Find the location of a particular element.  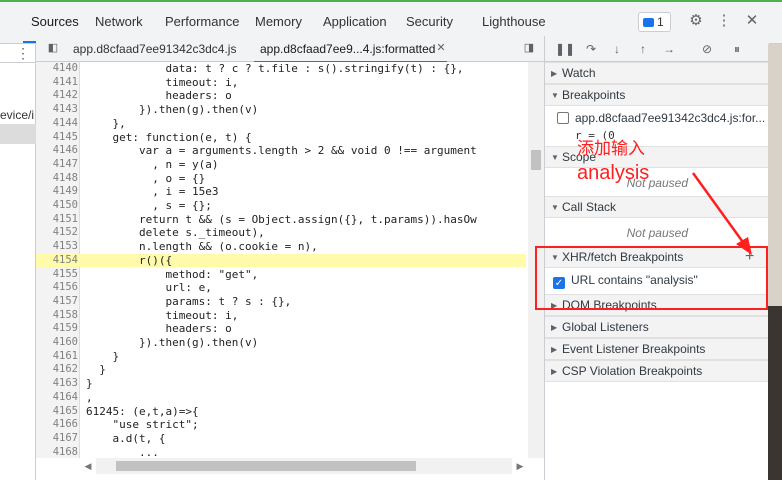

step-into-icon: ↓ is located at coordinates (617, 49).